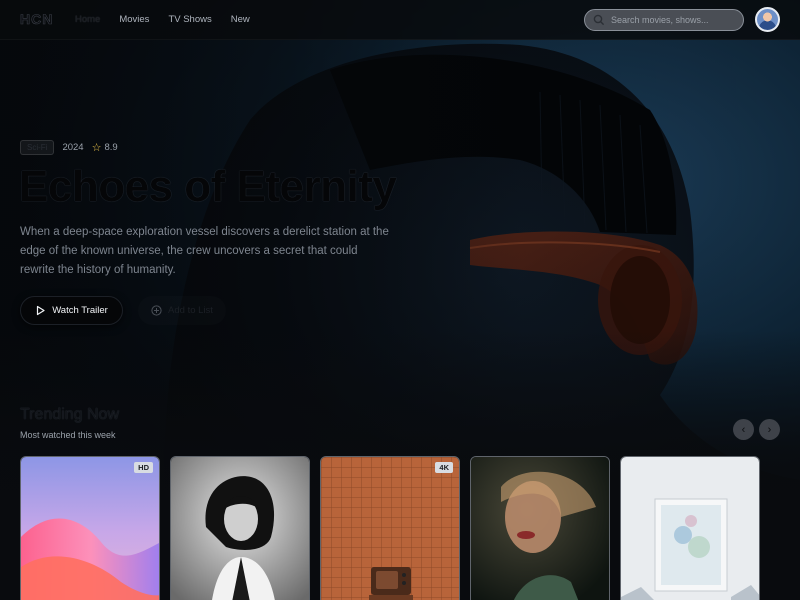  Describe the element at coordinates (444, 467) in the screenshot. I see `quality-badge: 4K` at that location.